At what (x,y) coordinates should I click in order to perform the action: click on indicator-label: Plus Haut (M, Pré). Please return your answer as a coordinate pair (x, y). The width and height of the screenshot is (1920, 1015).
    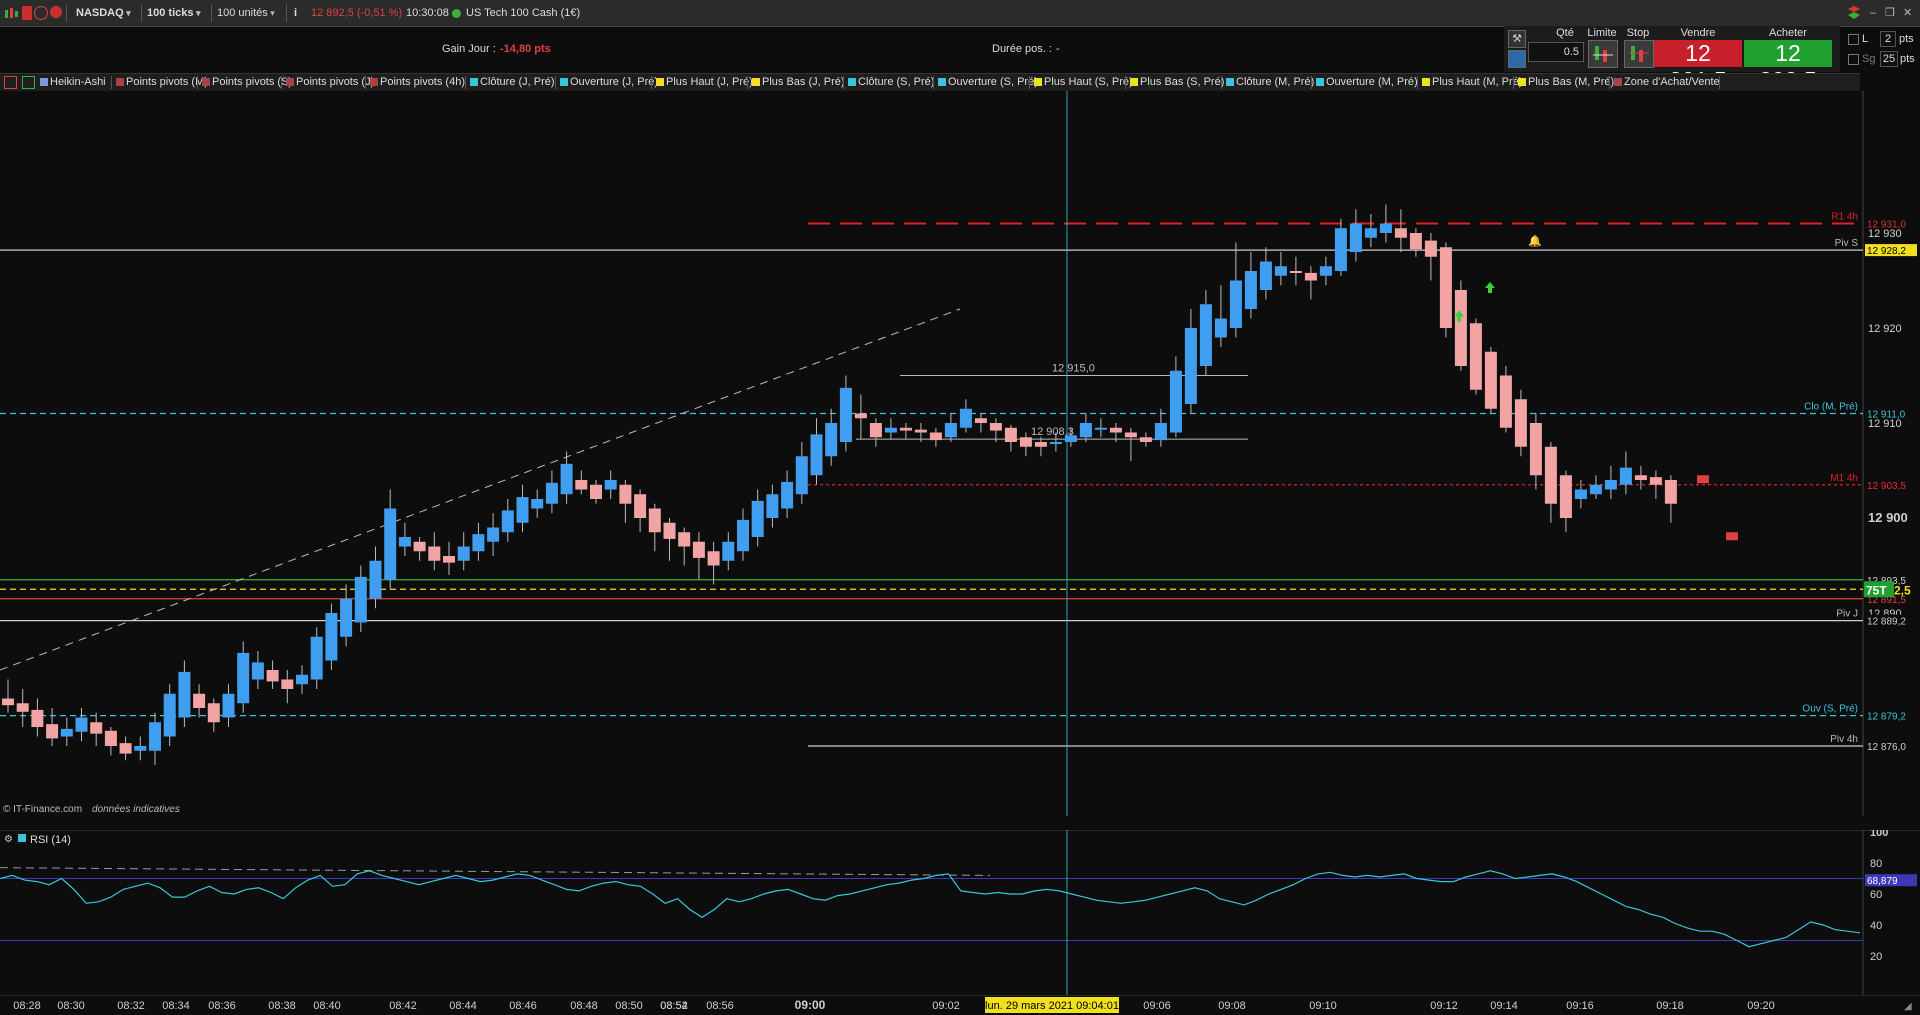
    Looking at the image, I should click on (1477, 82).